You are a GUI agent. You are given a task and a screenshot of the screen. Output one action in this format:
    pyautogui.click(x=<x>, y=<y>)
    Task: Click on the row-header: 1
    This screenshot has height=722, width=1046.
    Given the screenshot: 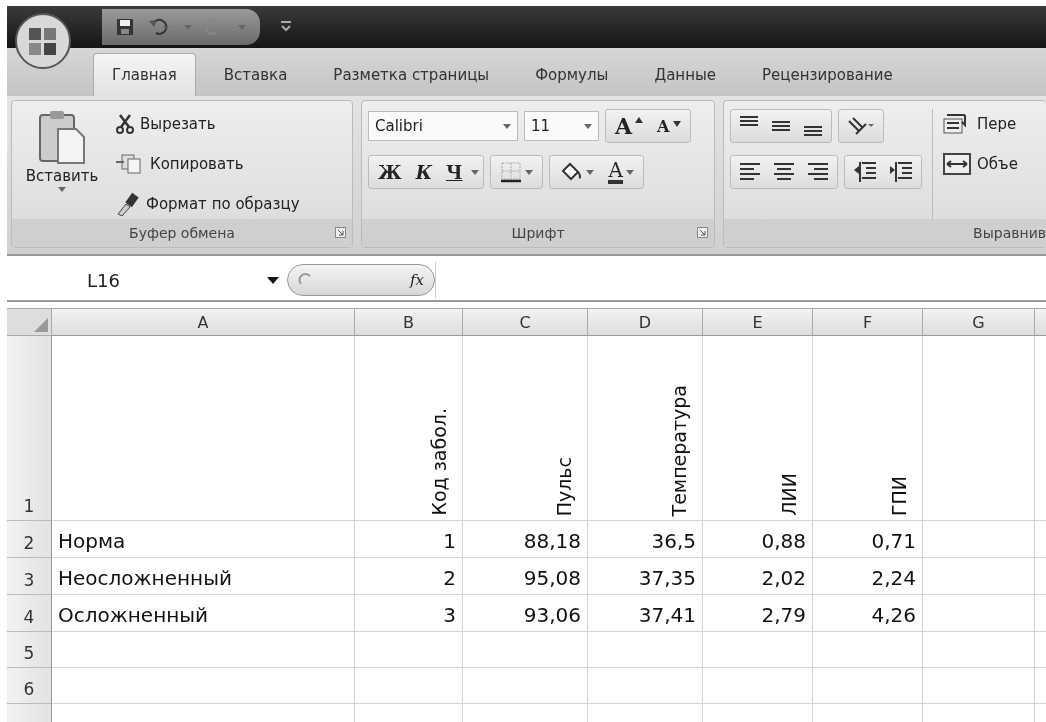 What is the action you would take?
    pyautogui.click(x=29, y=428)
    